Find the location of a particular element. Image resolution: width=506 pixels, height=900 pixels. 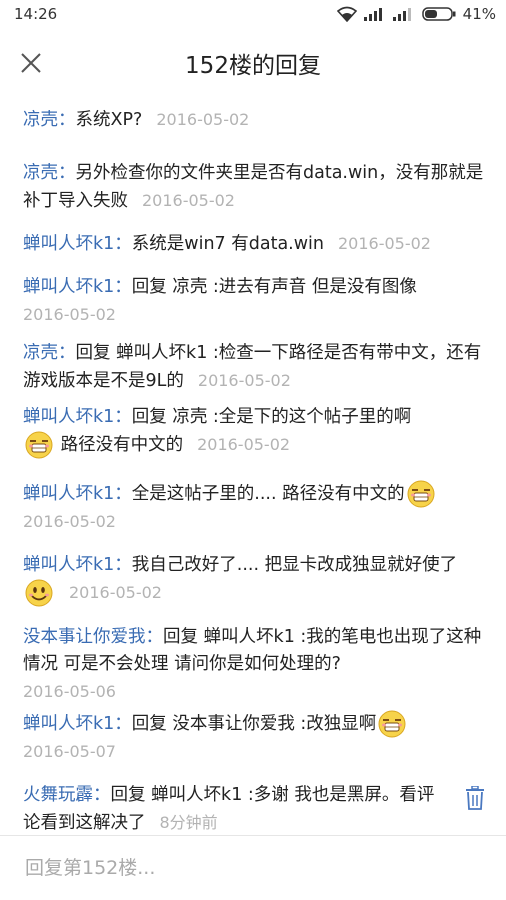

close-icon is located at coordinates (31, 63).